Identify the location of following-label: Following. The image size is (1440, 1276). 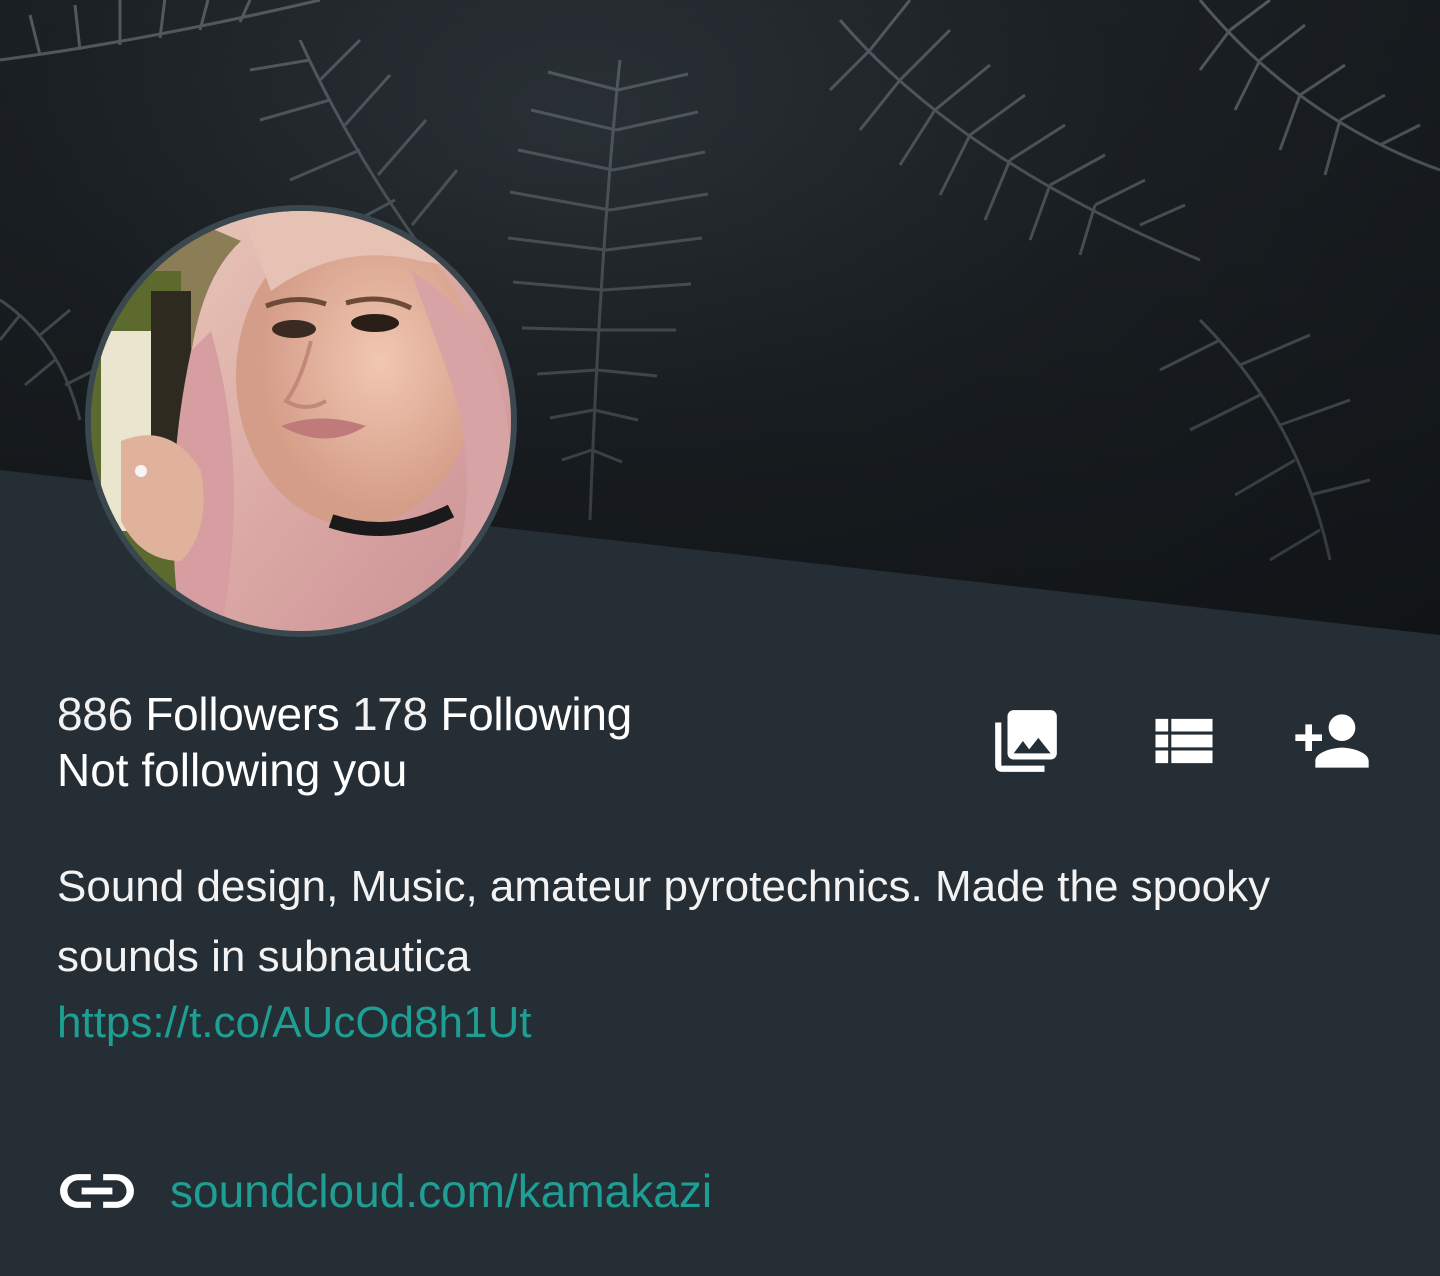
(536, 714).